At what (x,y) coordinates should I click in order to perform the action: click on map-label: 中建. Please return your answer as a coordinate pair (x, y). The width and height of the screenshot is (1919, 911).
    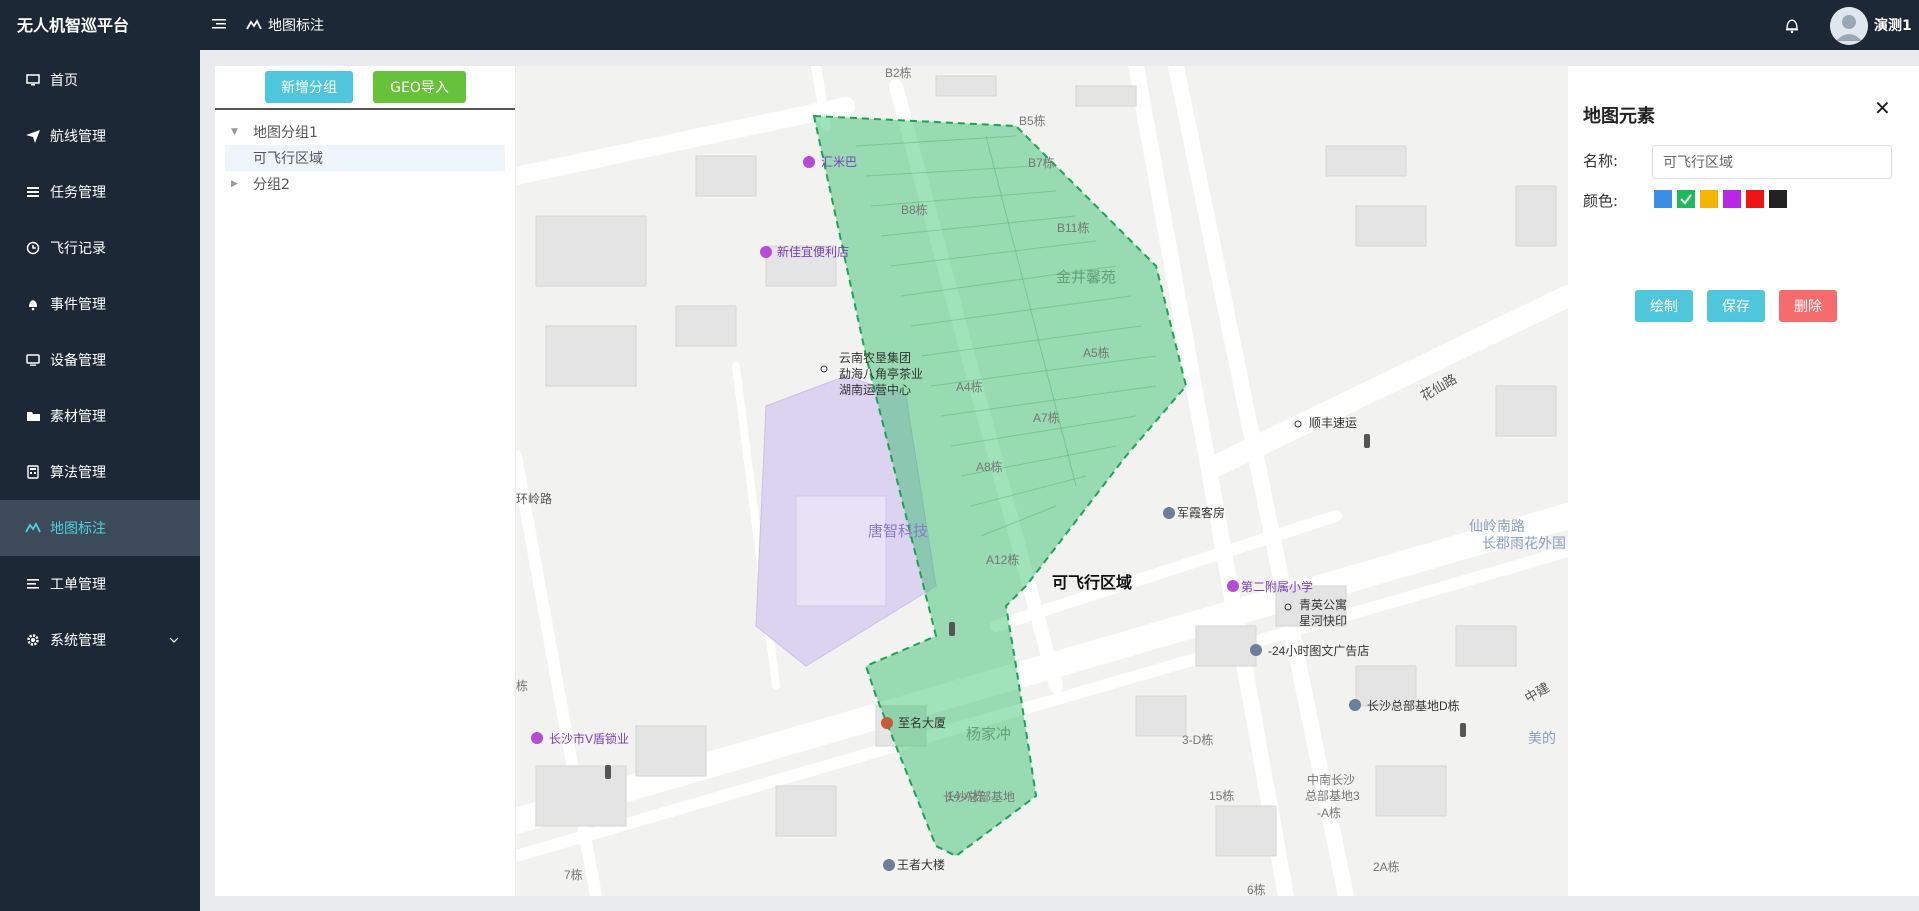
    Looking at the image, I should click on (1537, 693).